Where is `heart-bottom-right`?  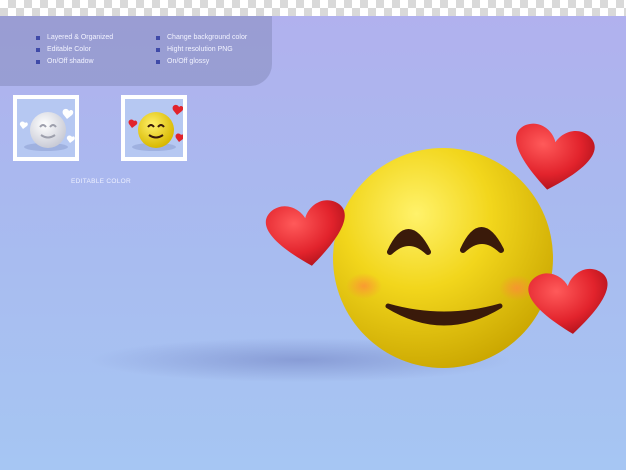
heart-bottom-right is located at coordinates (568, 301).